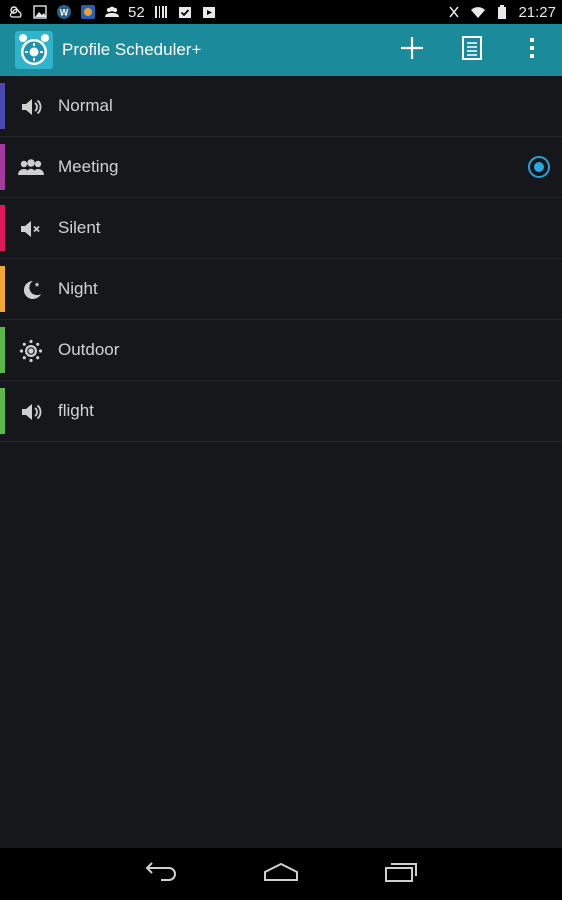 The width and height of the screenshot is (562, 900). I want to click on alarm-clock-app-icon, so click(34, 50).